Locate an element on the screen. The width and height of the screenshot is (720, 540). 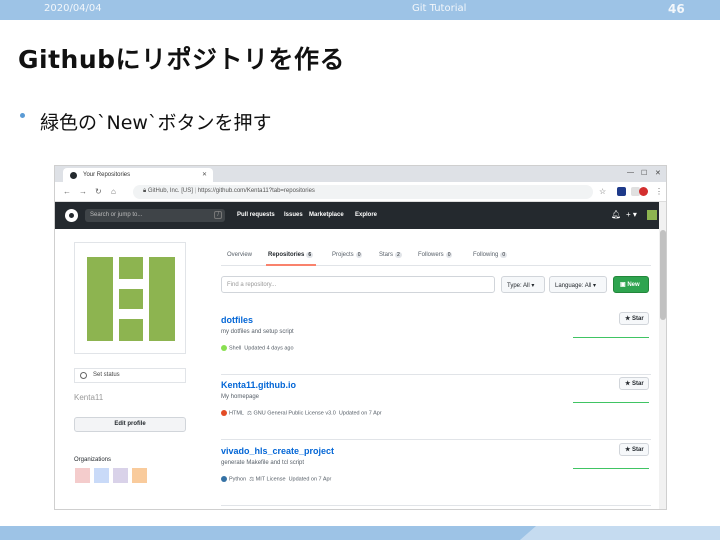
browser-tabstrip: Your Repositories ✕ — ☐ ✕ is located at coordinates (360, 174).